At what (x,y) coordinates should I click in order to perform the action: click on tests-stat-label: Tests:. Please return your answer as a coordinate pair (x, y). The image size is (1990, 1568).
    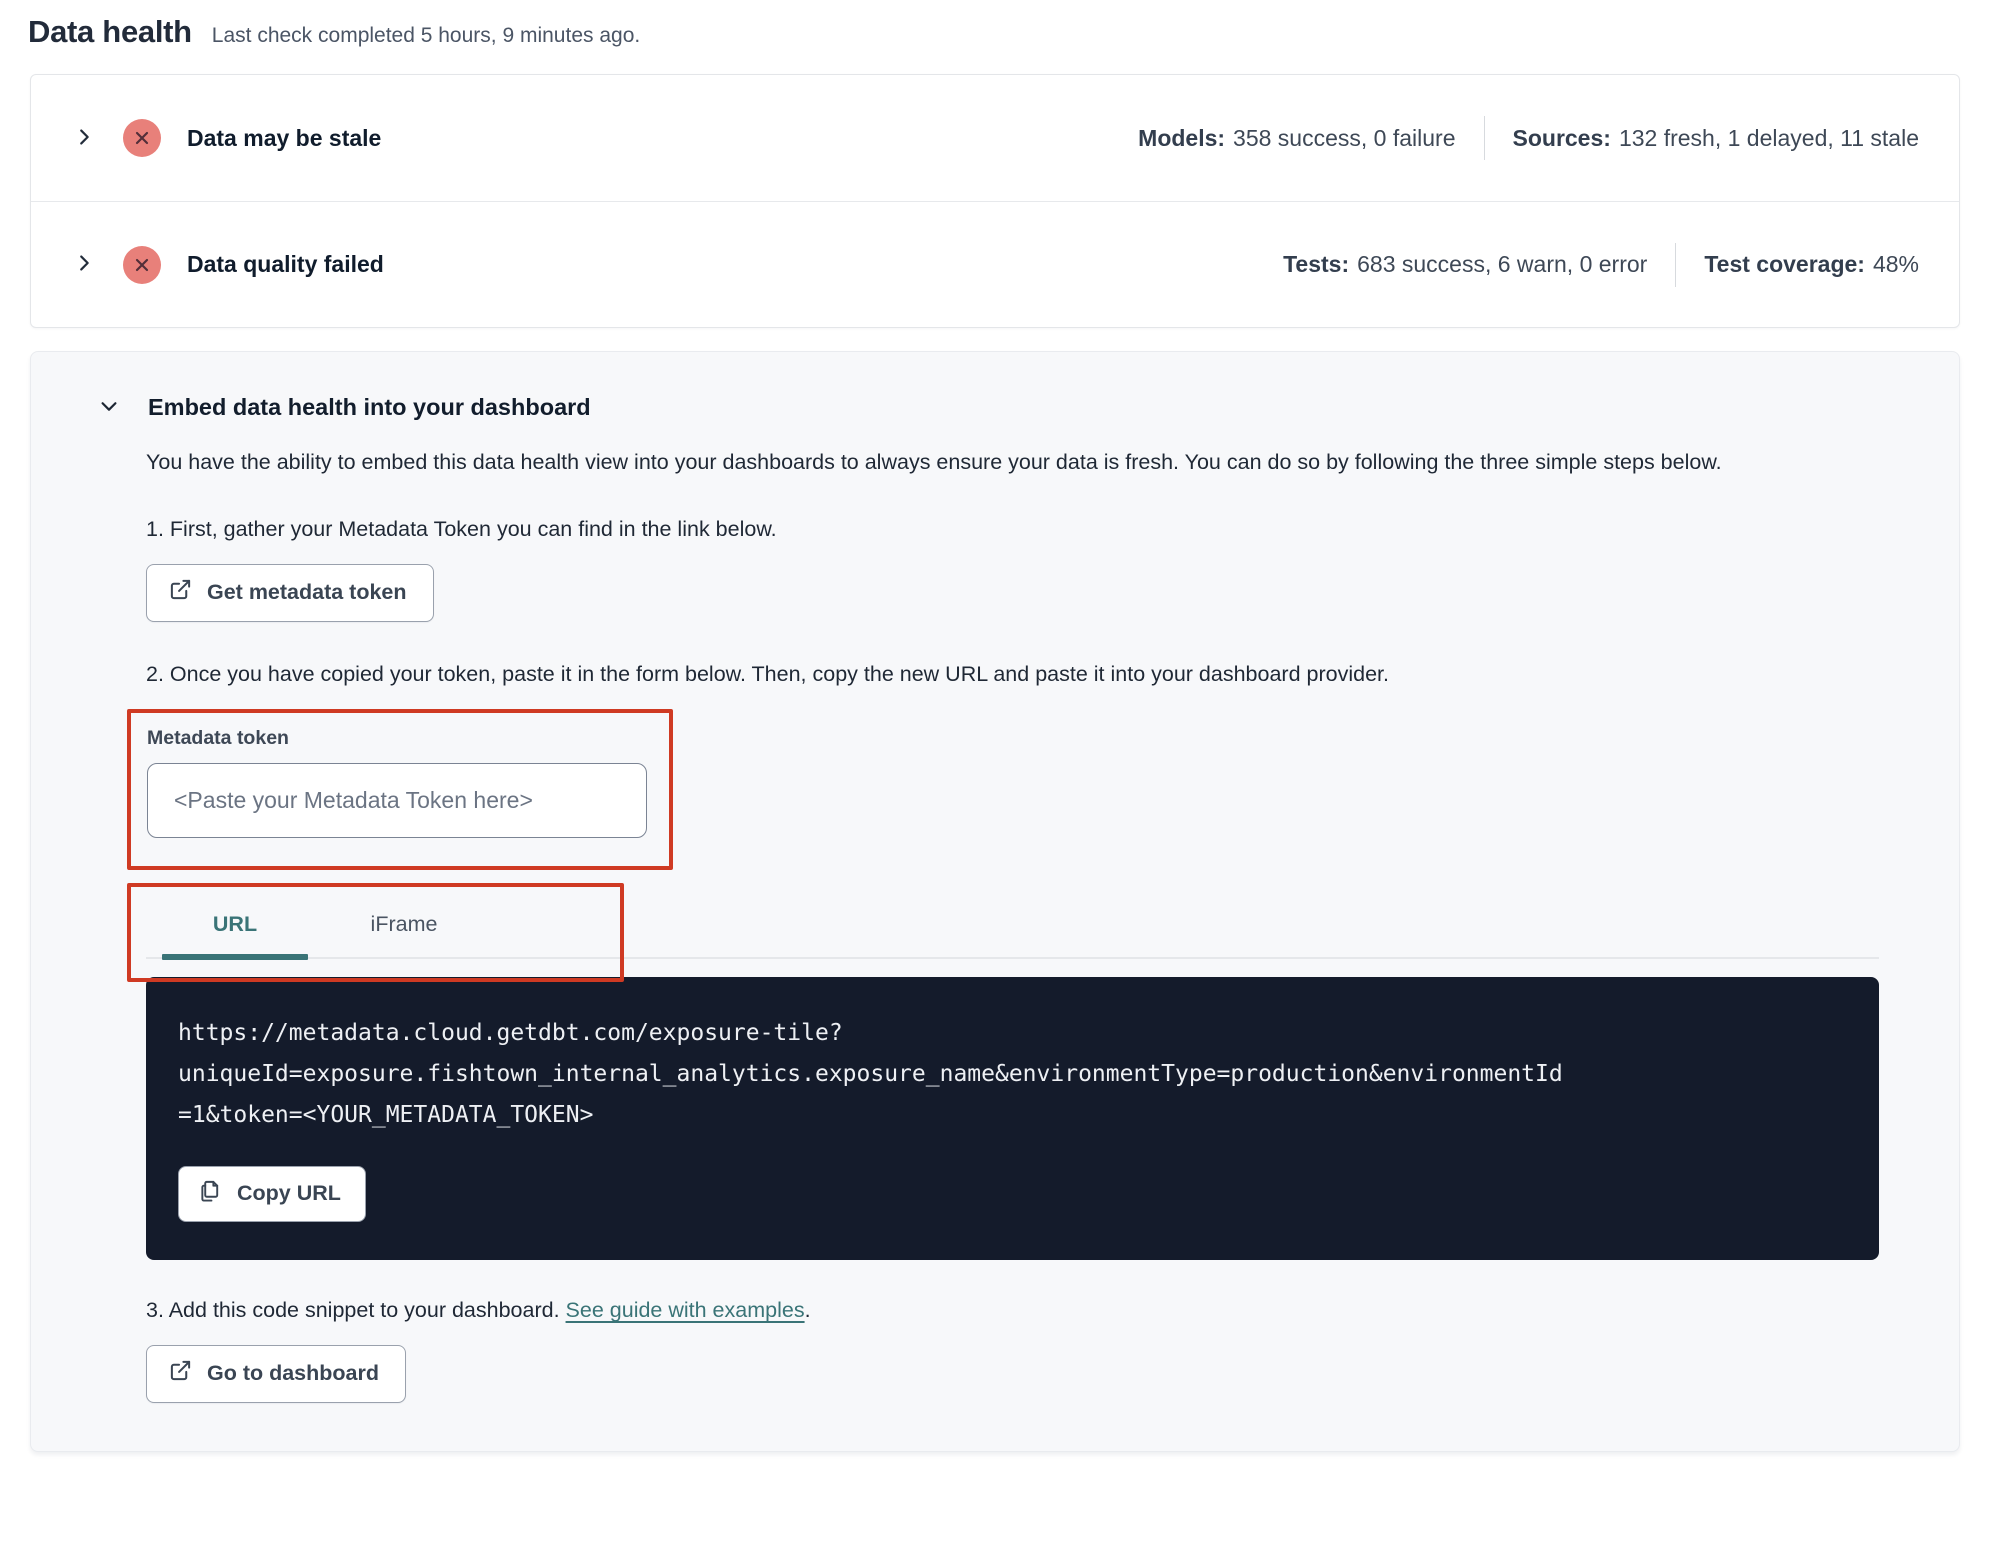
    Looking at the image, I should click on (1316, 264).